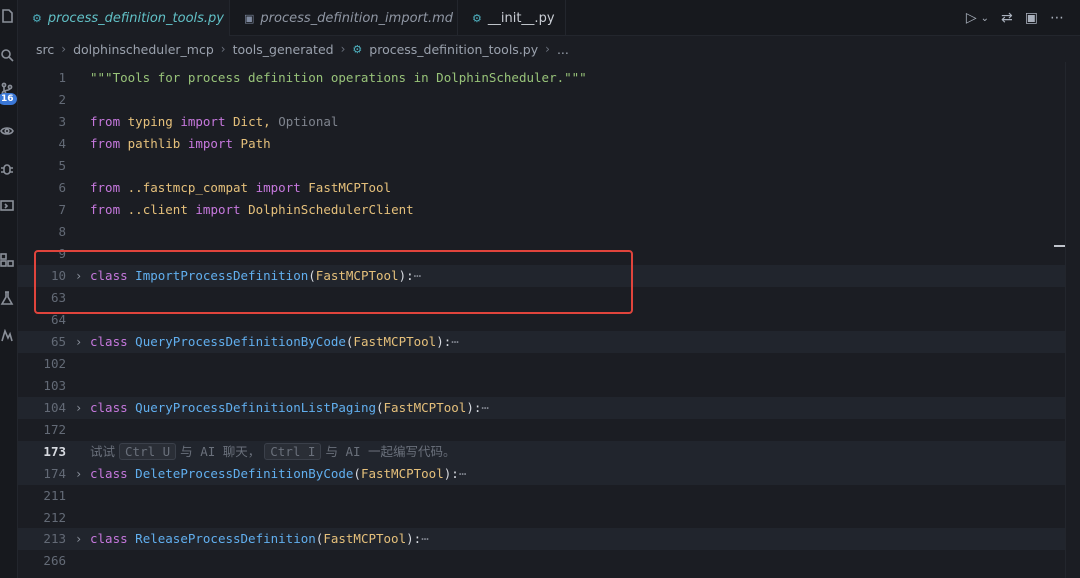 This screenshot has width=1080, height=578. I want to click on line-number: 211, so click(54, 495).